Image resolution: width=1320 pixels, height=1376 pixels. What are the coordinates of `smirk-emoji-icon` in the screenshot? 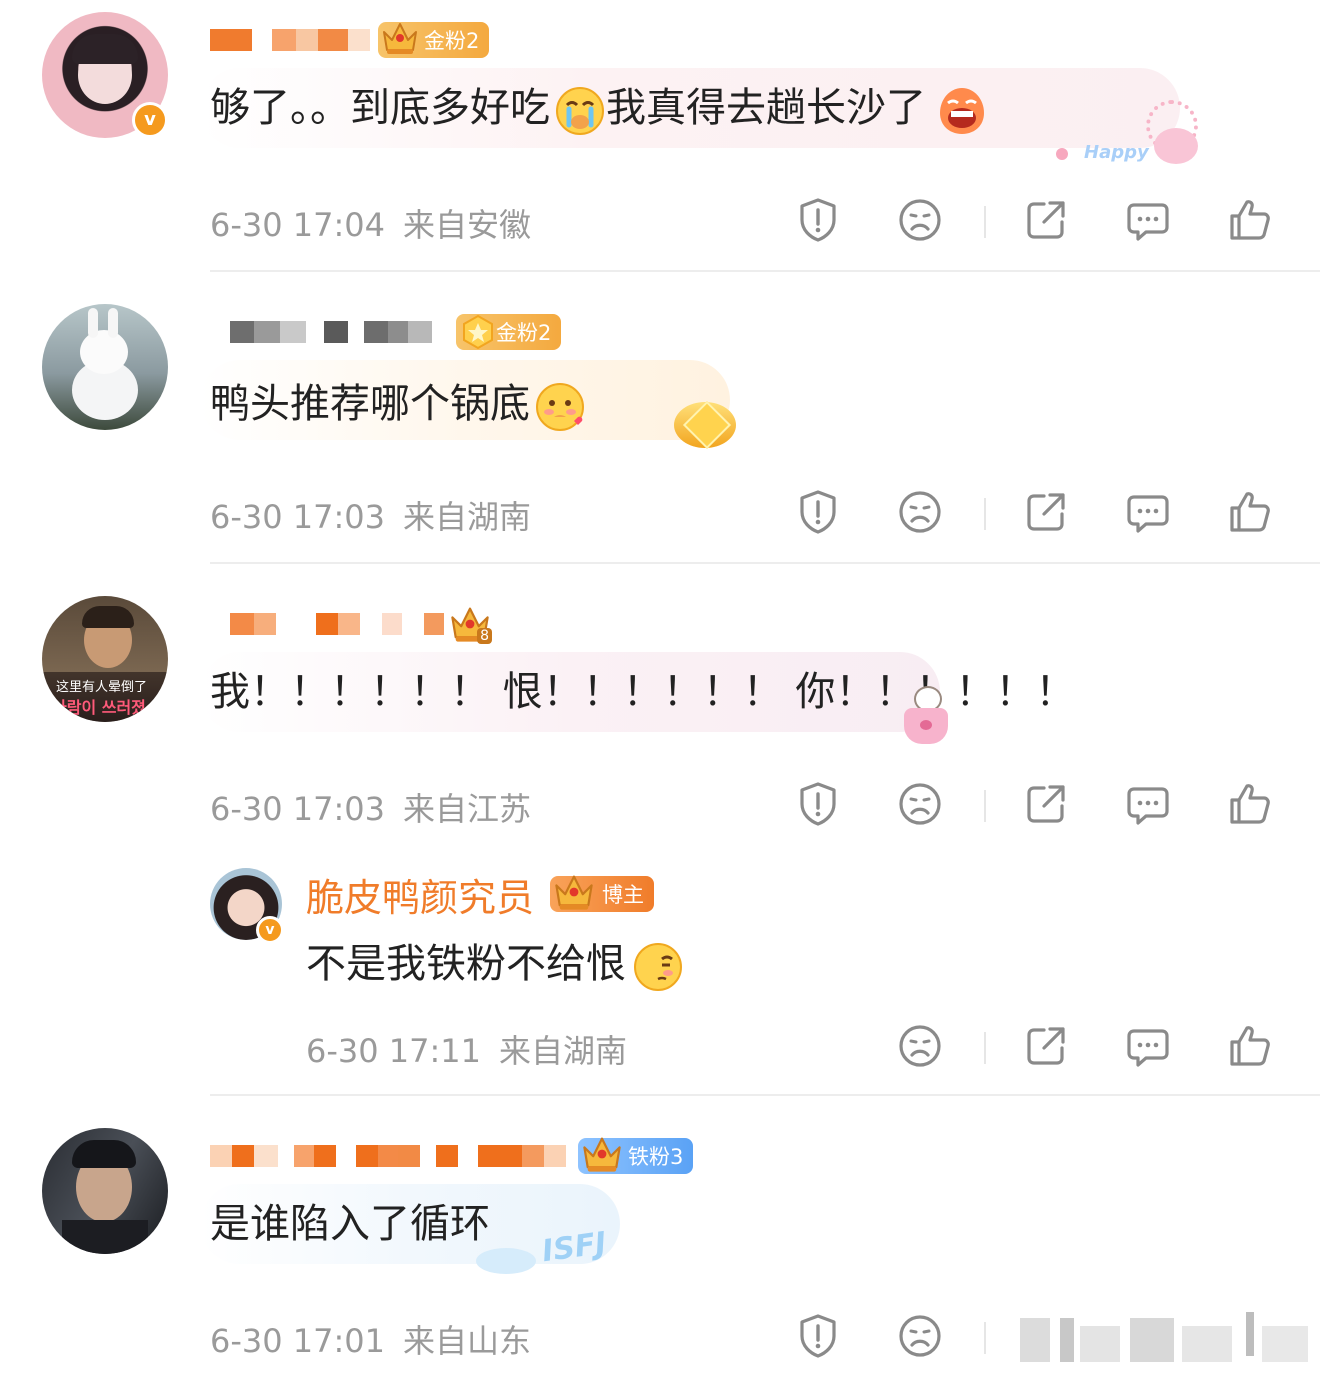 It's located at (658, 966).